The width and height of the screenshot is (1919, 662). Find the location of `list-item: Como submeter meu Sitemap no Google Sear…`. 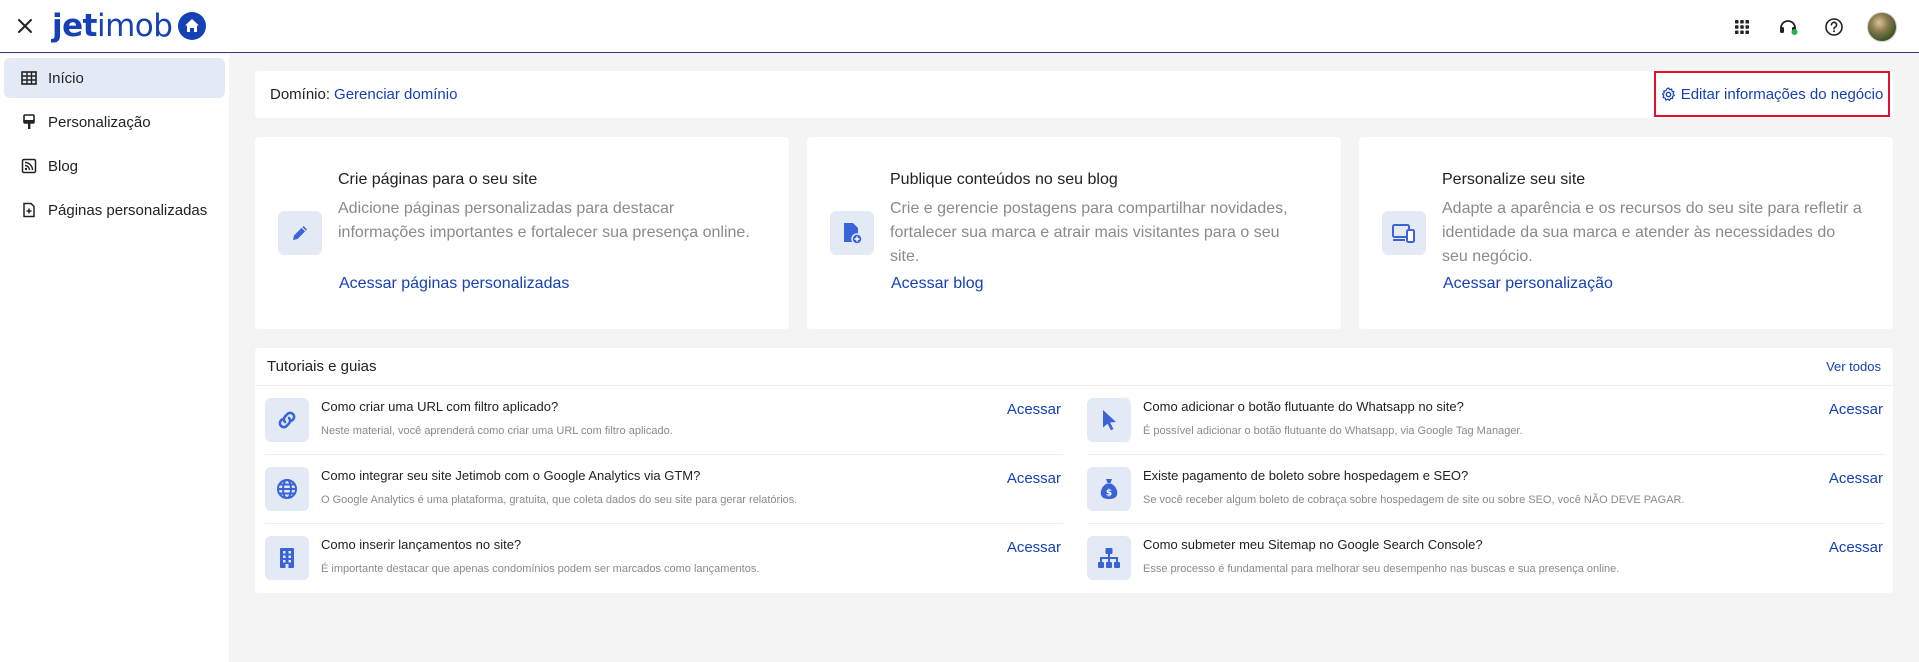

list-item: Como submeter meu Sitemap no Google Sear… is located at coordinates (1486, 558).